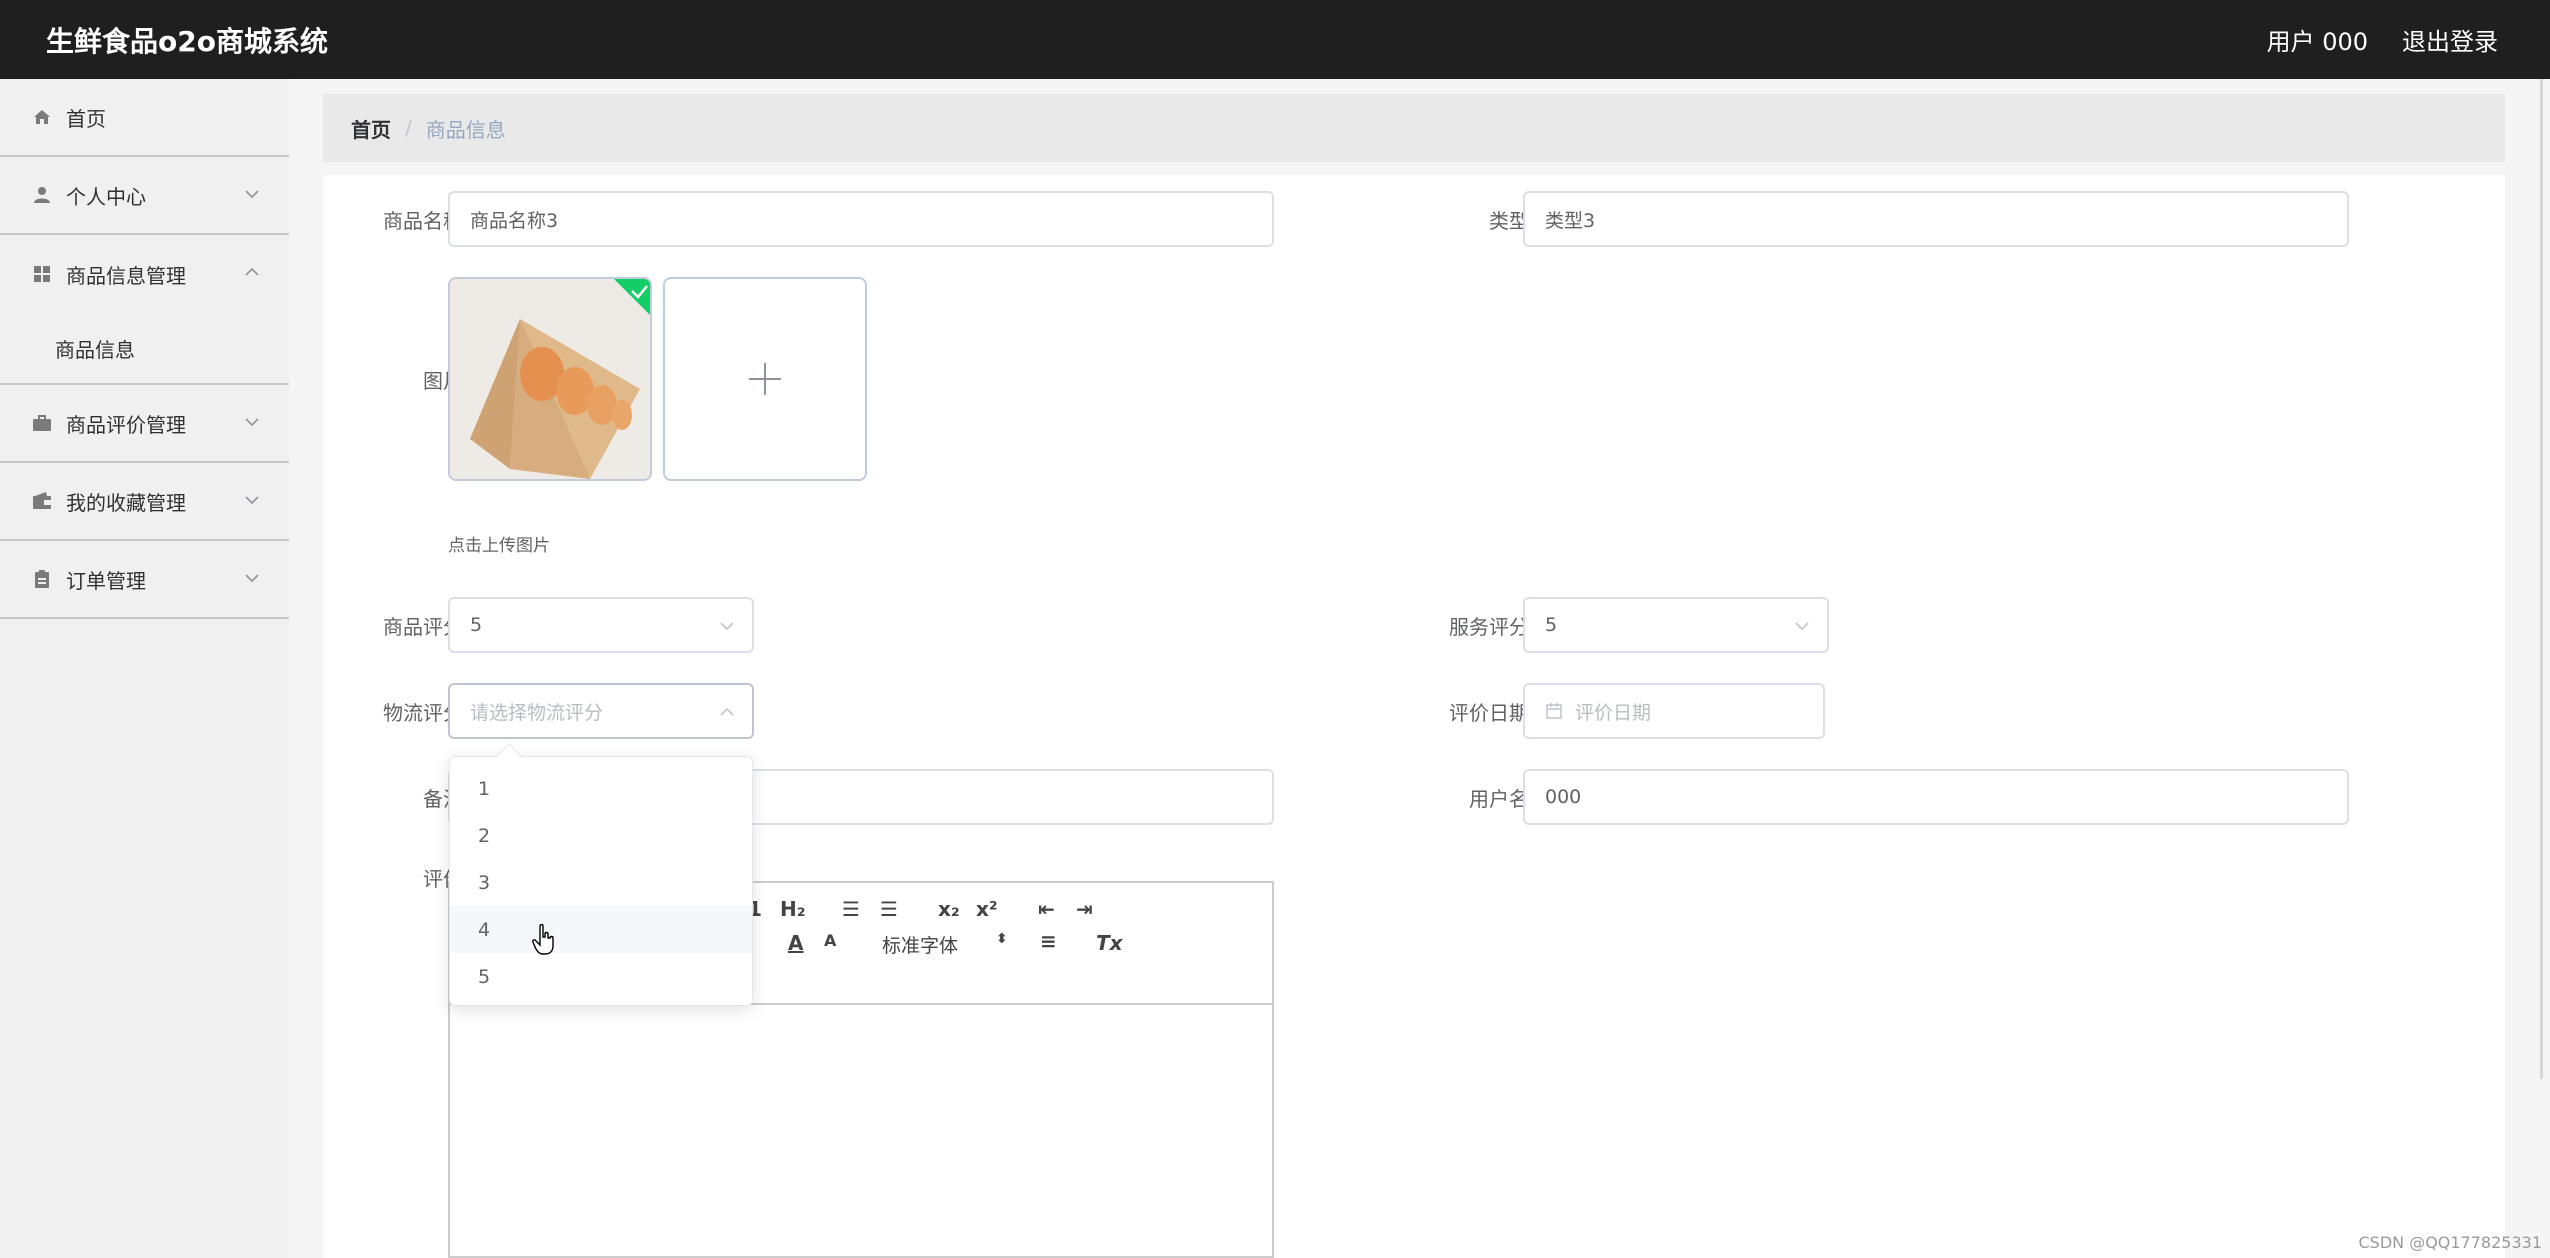 This screenshot has height=1258, width=2550. I want to click on header-user-area: 用户 000 退出登录, so click(2382, 39).